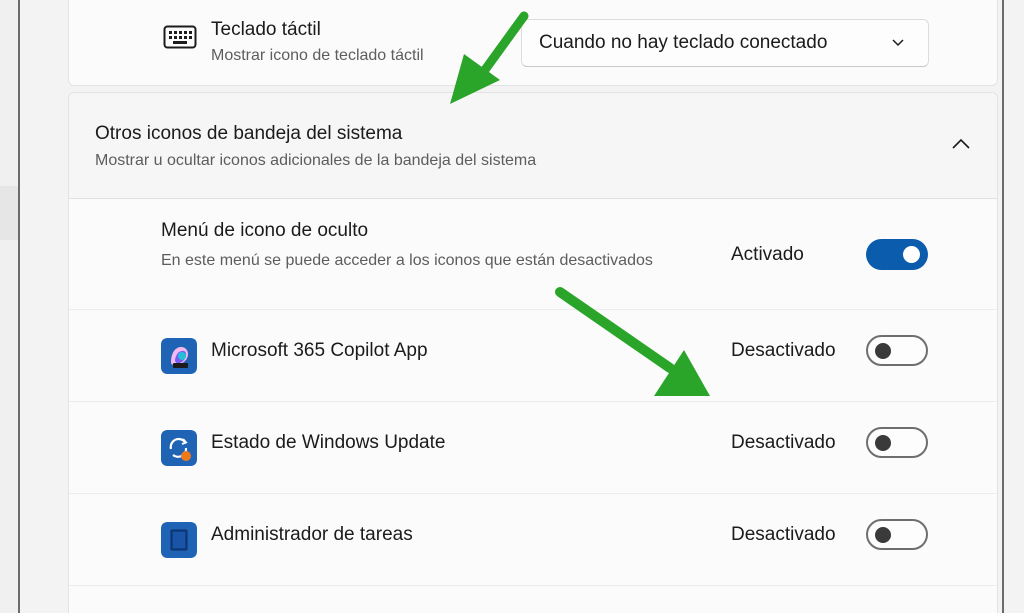 This screenshot has height=613, width=1024. What do you see at coordinates (10, 306) in the screenshot?
I see `left-window-edge` at bounding box center [10, 306].